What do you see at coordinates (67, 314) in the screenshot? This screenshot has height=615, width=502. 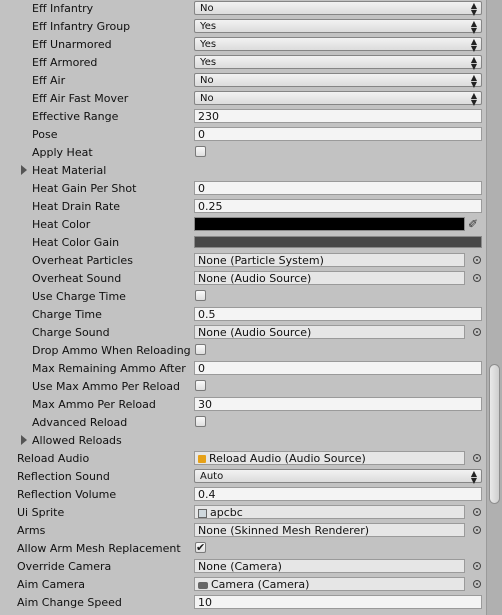 I see `label-charge-time: Charge Time` at bounding box center [67, 314].